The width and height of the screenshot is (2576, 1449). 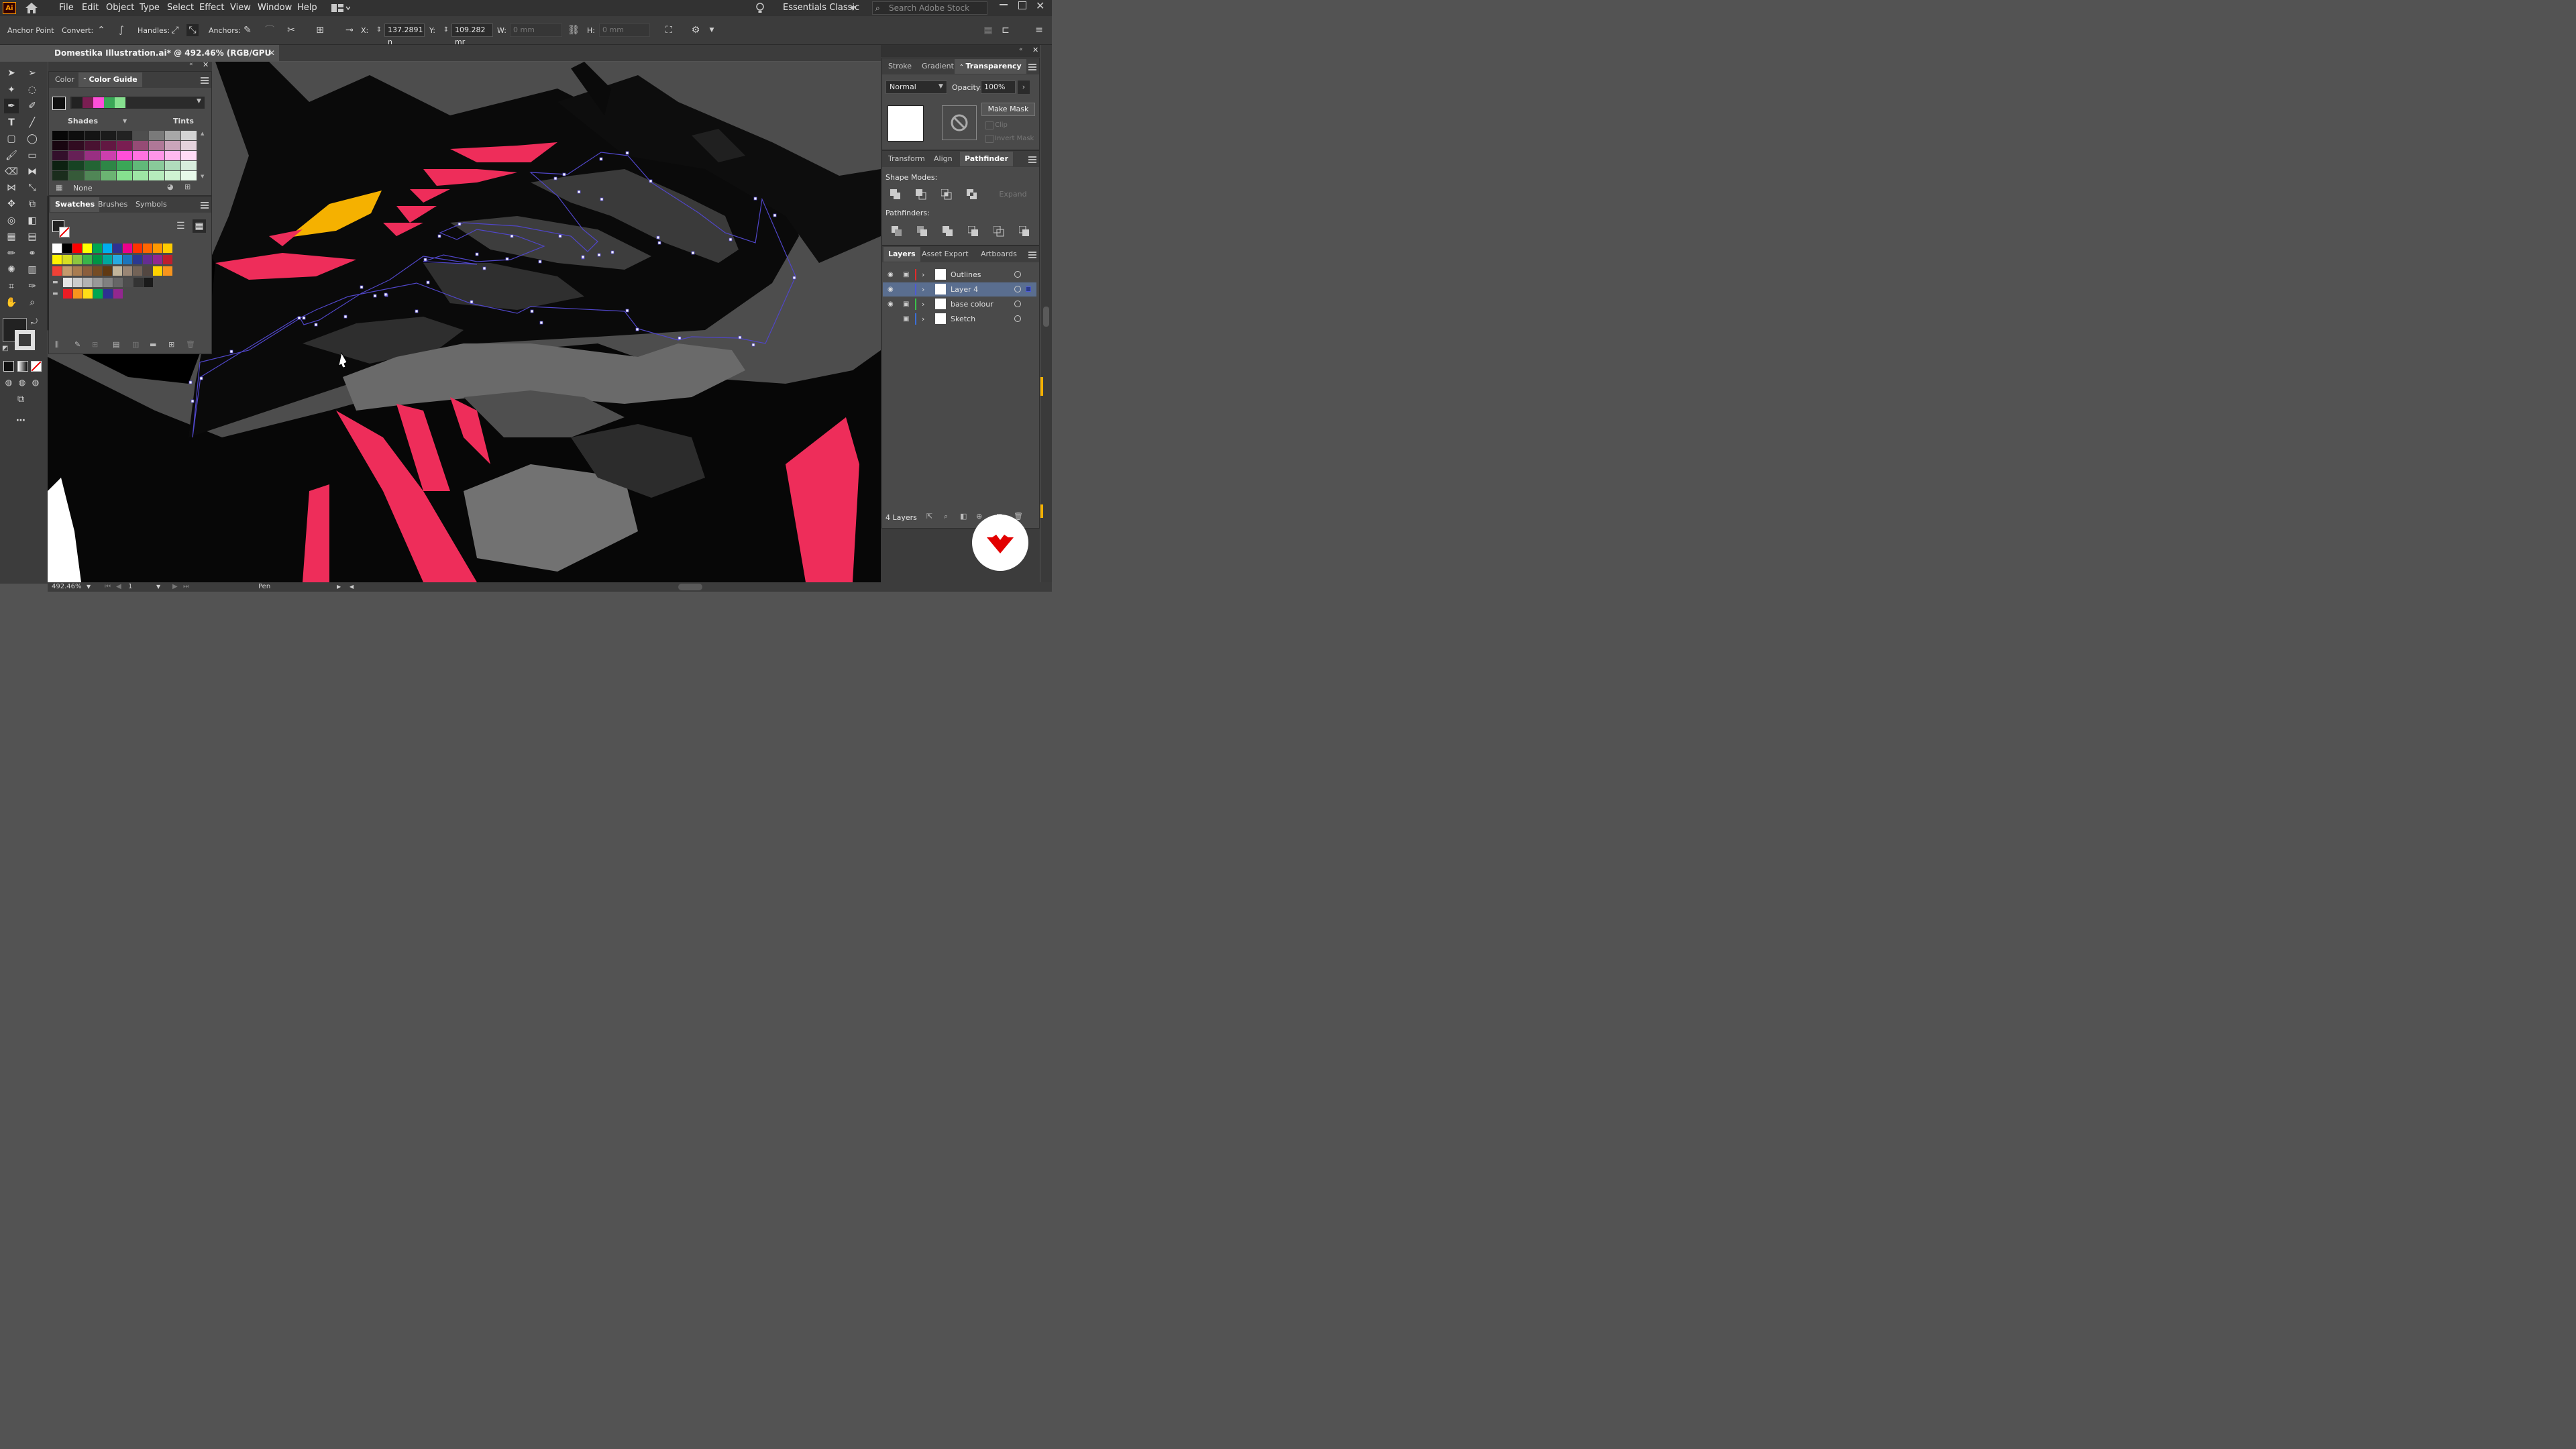 I want to click on blend-tool-icon: ⚭, so click(x=32, y=253).